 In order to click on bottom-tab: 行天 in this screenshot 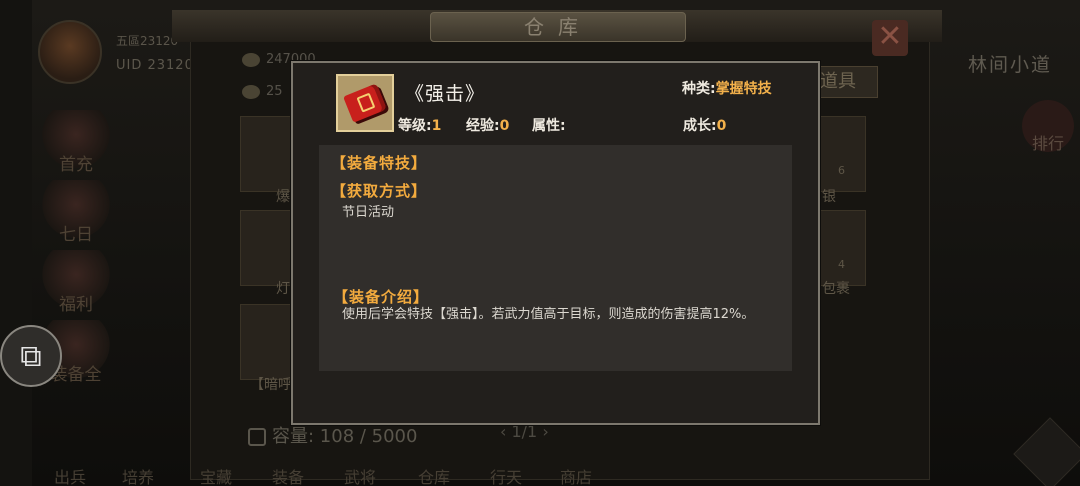, I will do `click(506, 475)`.